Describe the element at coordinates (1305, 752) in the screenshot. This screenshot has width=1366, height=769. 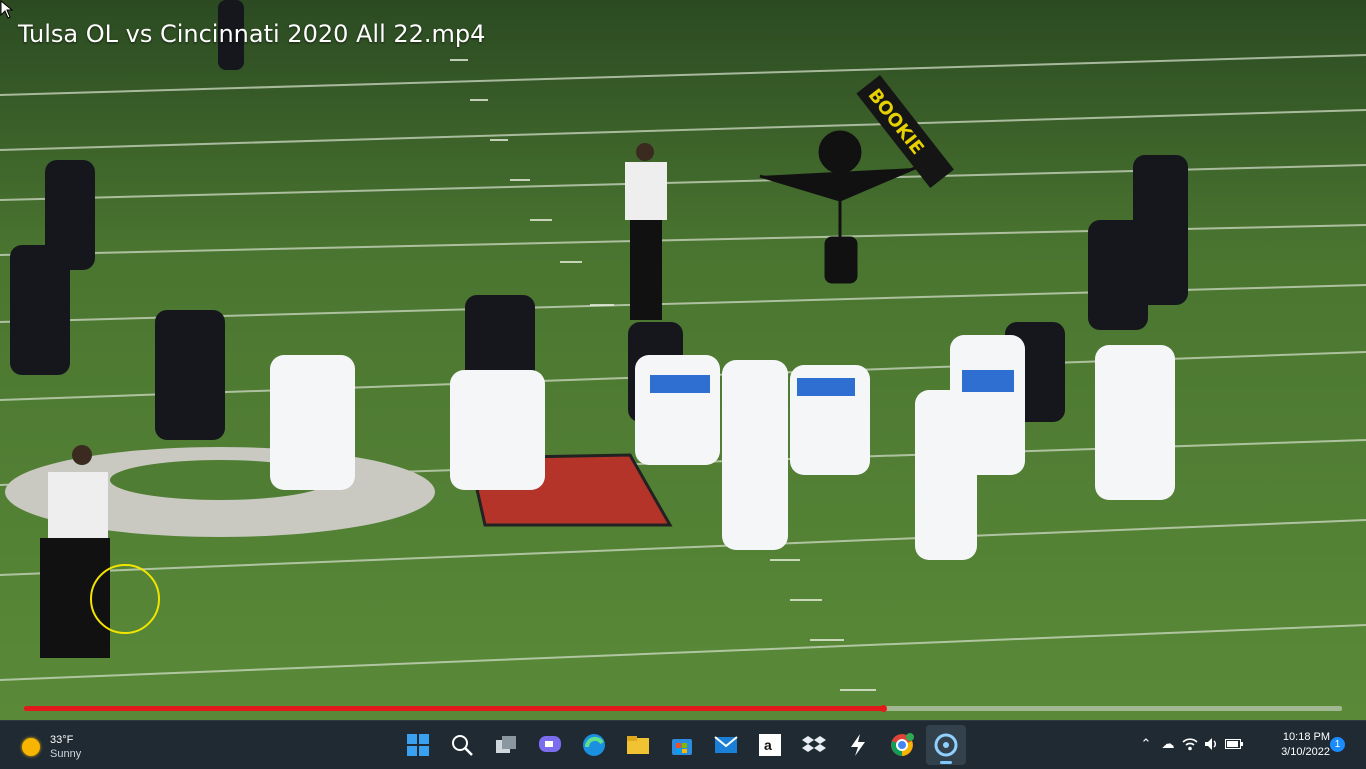
I see `clock-date: 3/10/2022` at that location.